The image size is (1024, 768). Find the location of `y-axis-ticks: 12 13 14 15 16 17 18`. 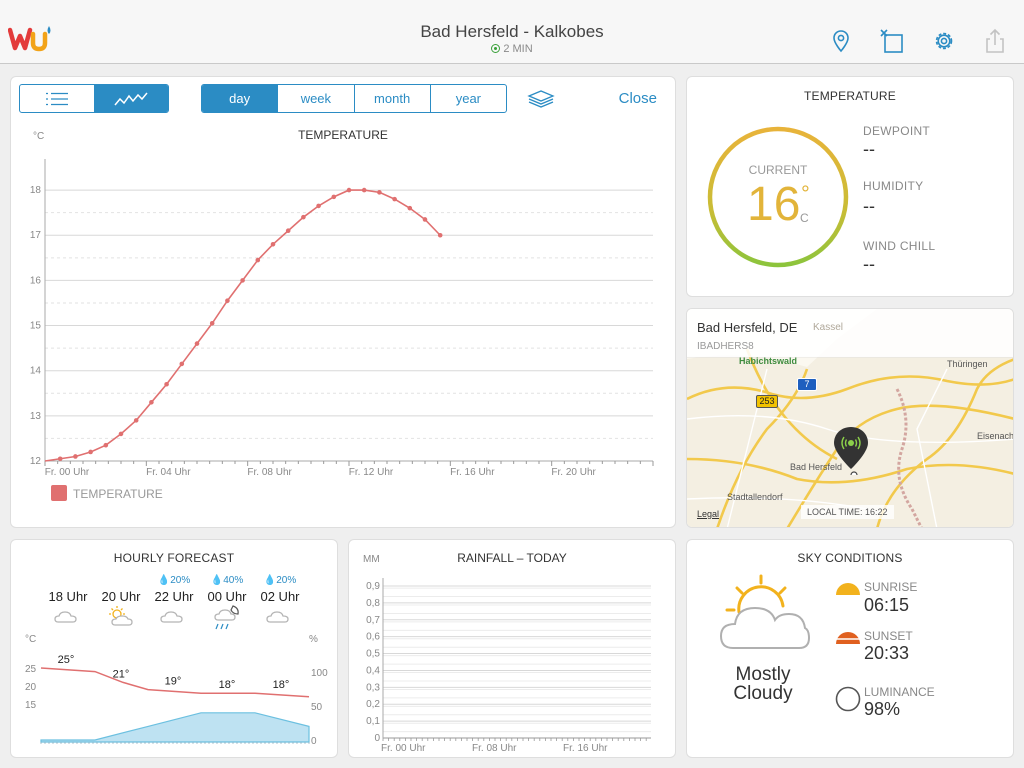

y-axis-ticks: 12 13 14 15 16 17 18 is located at coordinates (36, 326).